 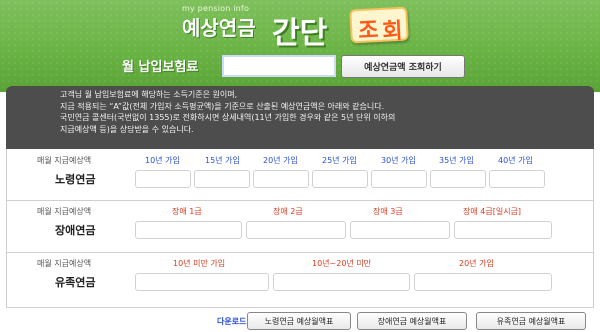 I want to click on disability-value-grade1, so click(x=188, y=230).